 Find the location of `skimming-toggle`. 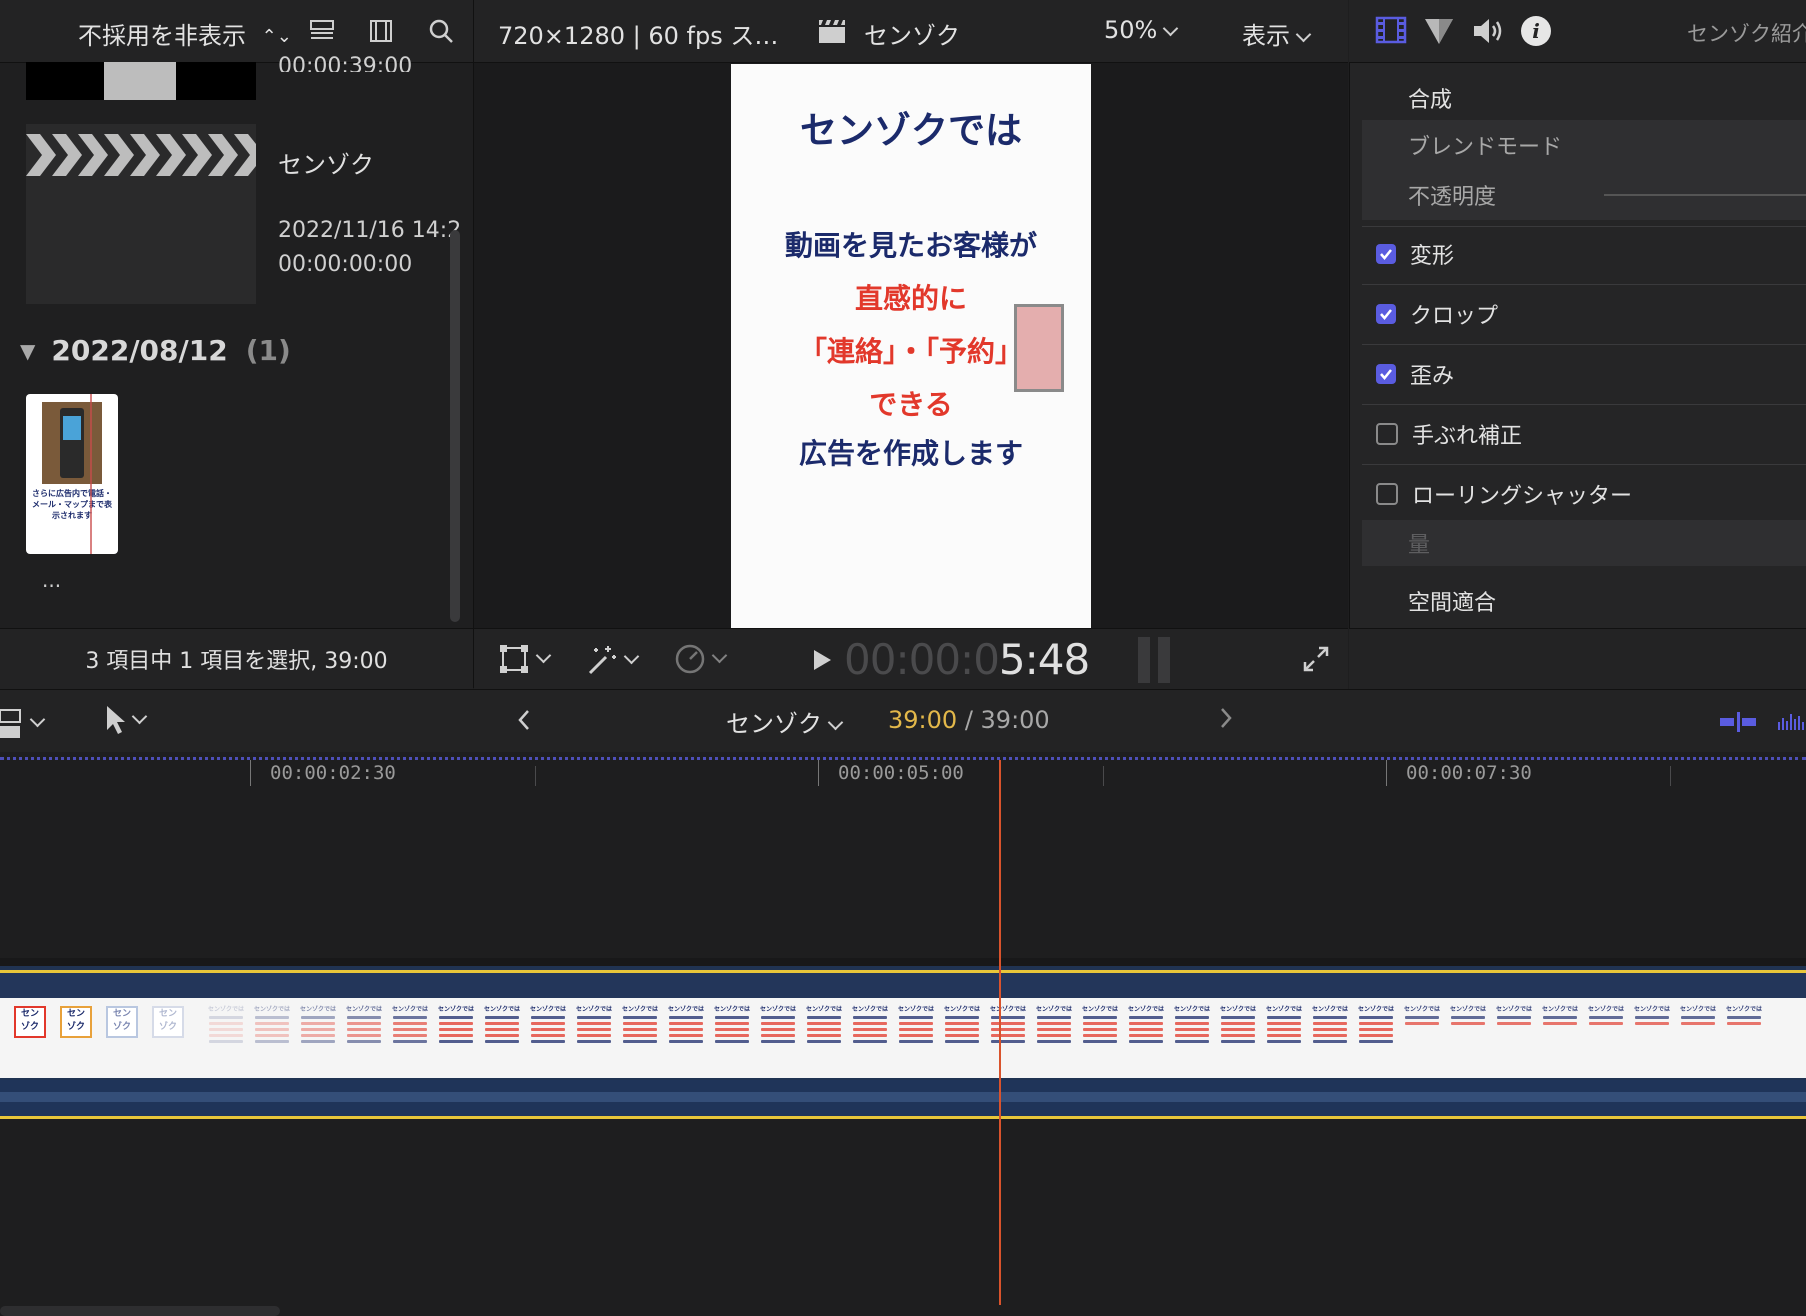

skimming-toggle is located at coordinates (1739, 724).